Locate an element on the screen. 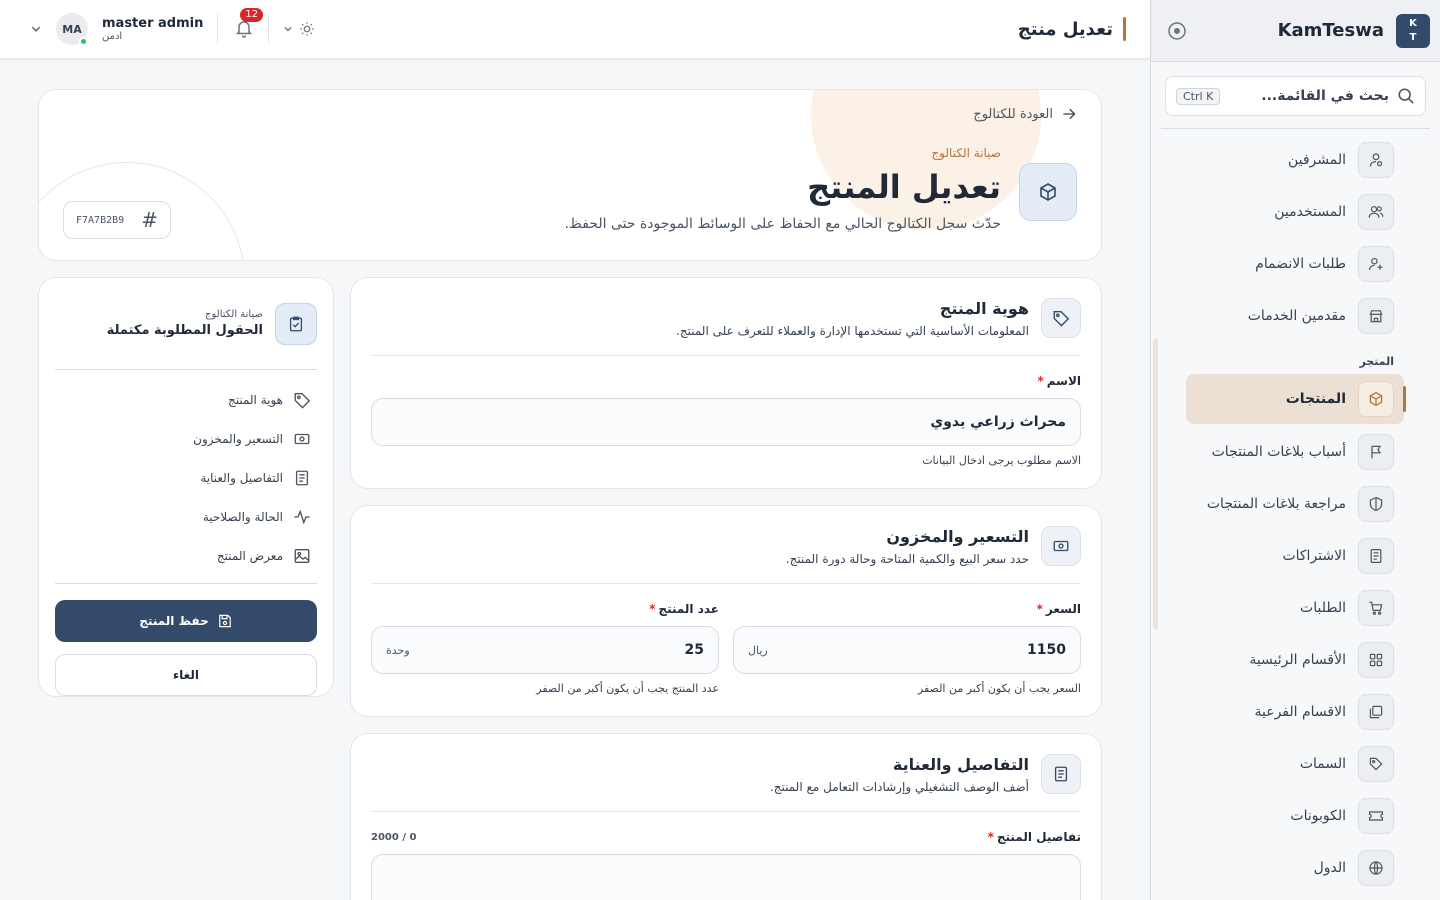  notifications-badge: 12 is located at coordinates (252, 15).